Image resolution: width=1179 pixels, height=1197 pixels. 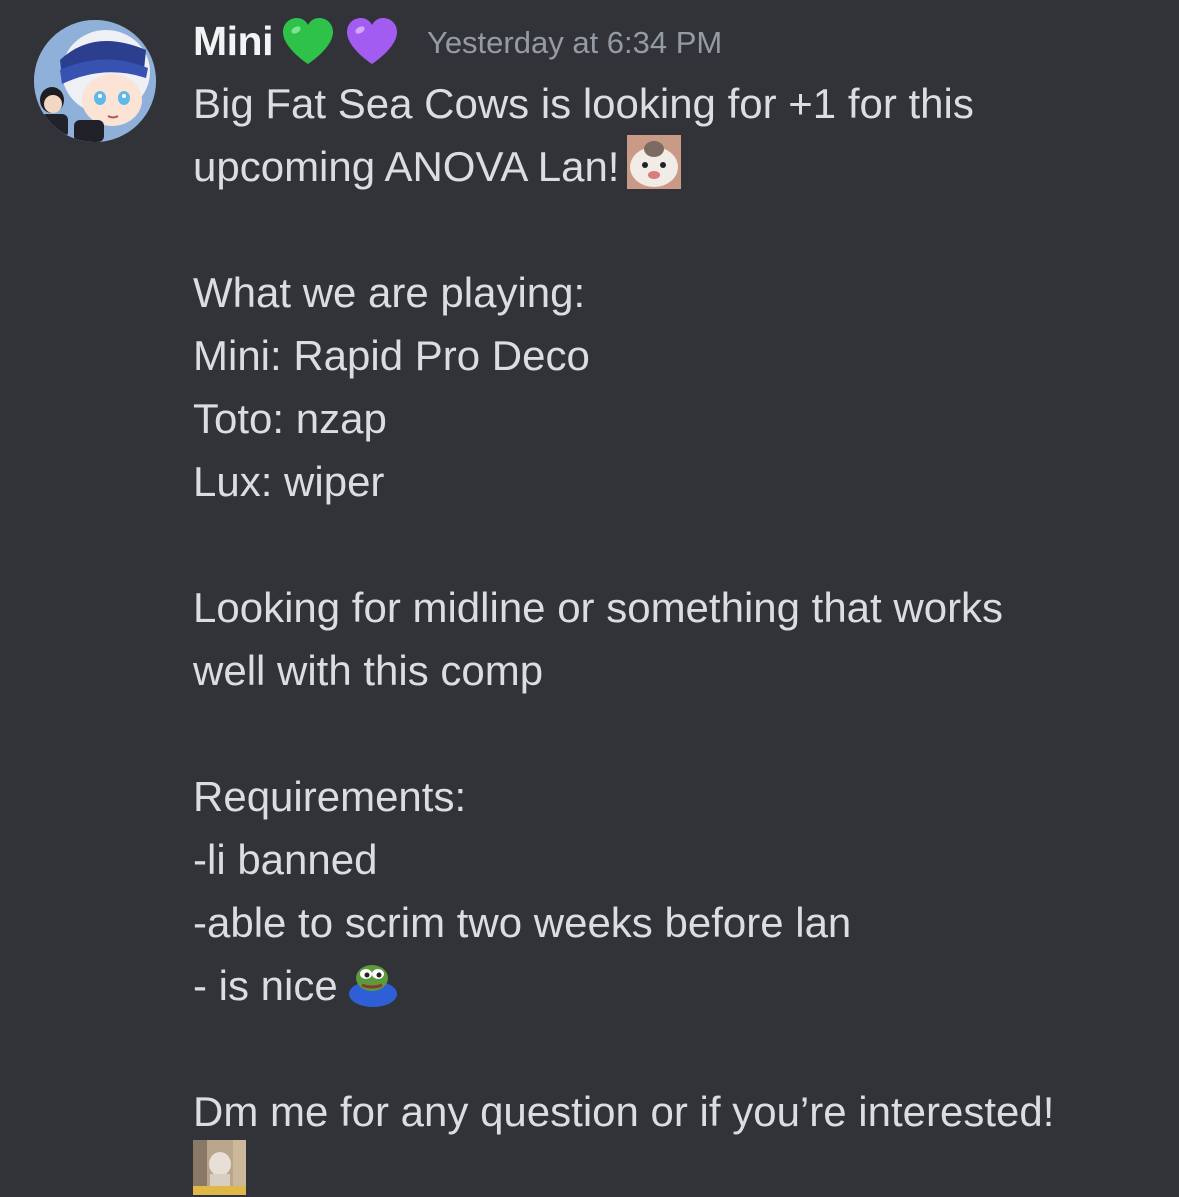 I want to click on message-line: upcoming ANOVA Lan!, so click(x=673, y=166).